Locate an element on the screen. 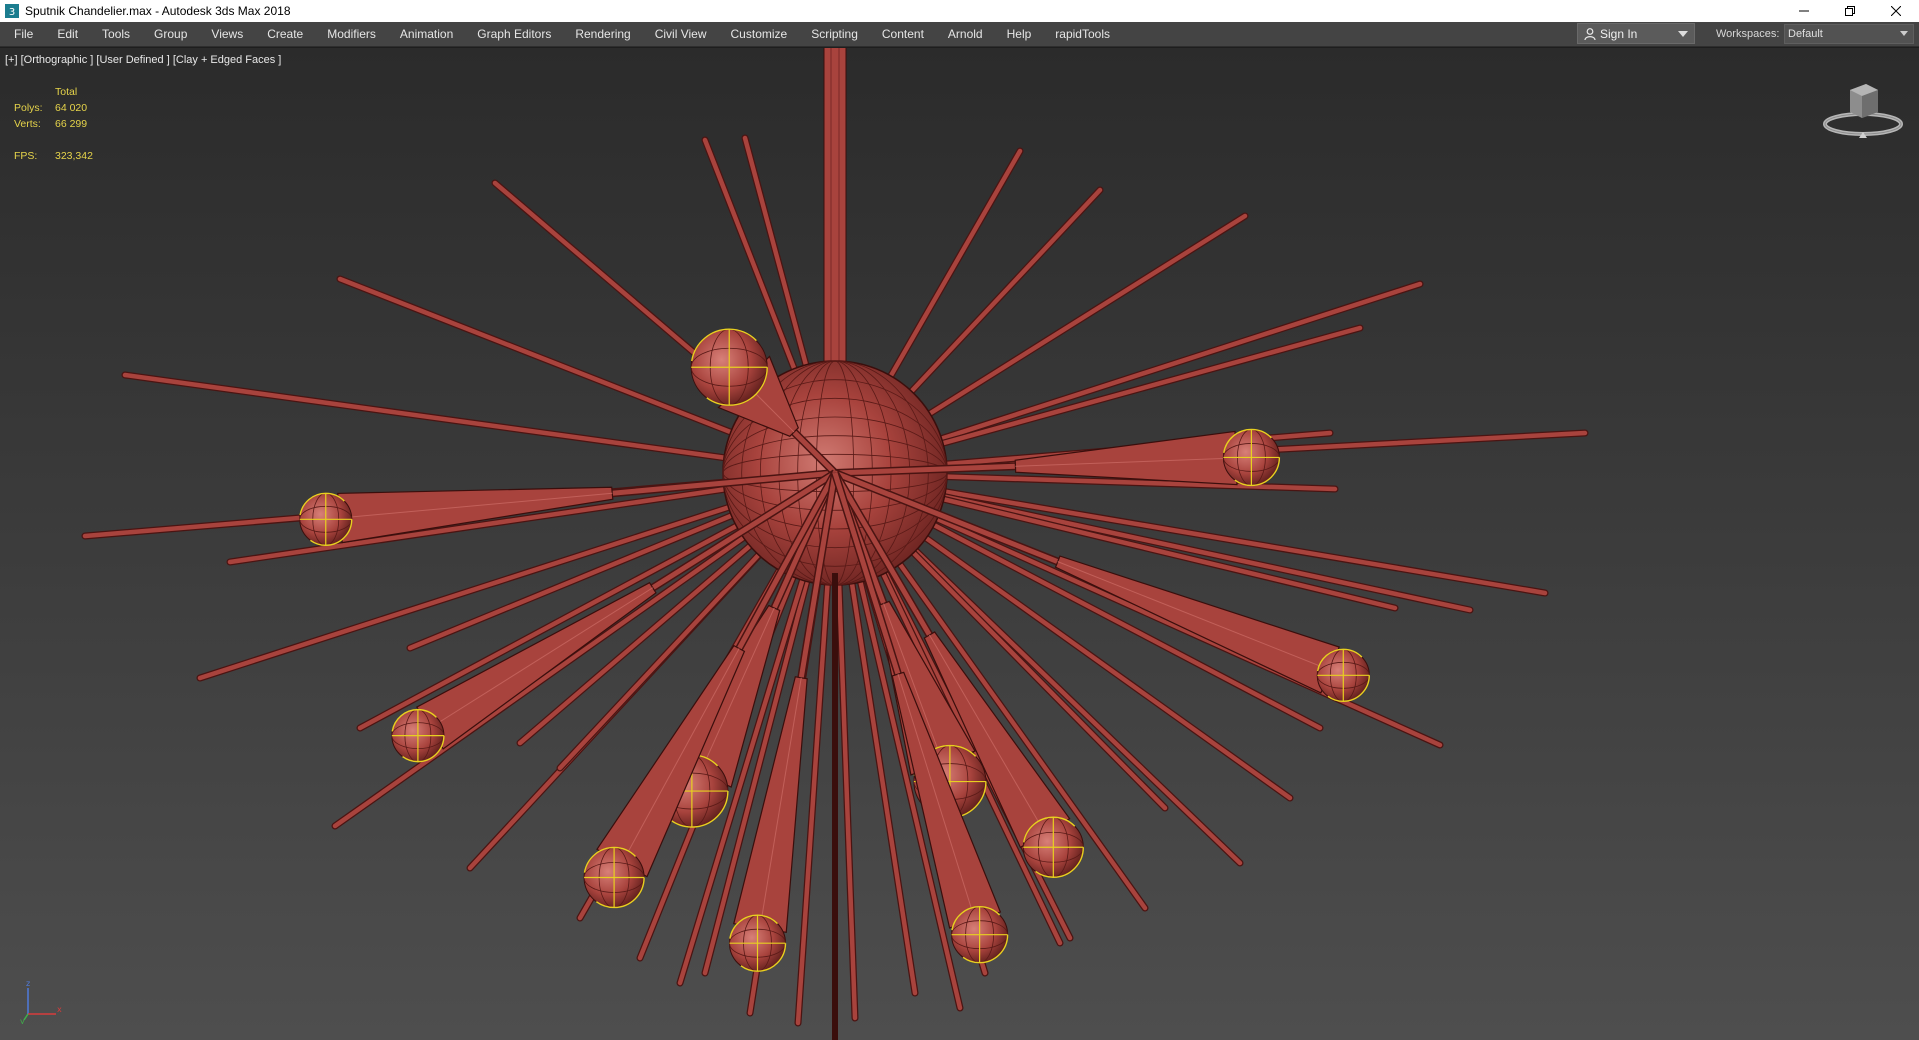 The height and width of the screenshot is (1040, 1919). menu-tools: Tools is located at coordinates (116, 34).